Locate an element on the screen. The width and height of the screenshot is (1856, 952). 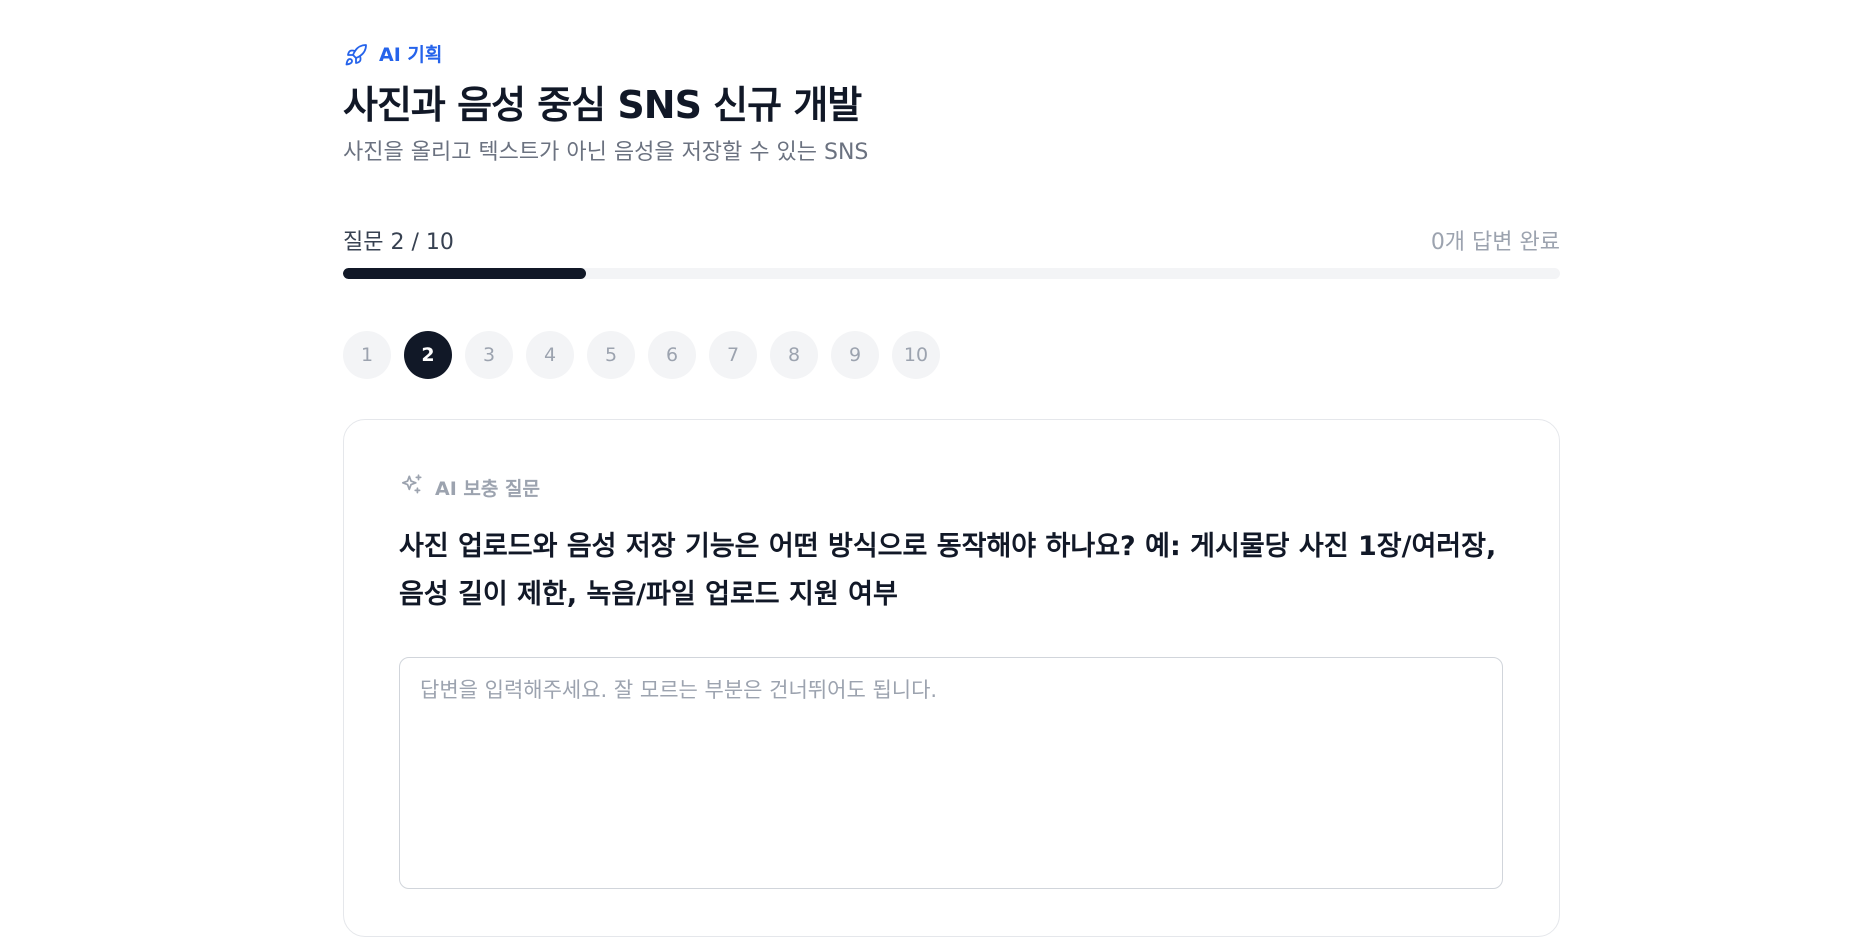
step-9: 9 is located at coordinates (855, 355).